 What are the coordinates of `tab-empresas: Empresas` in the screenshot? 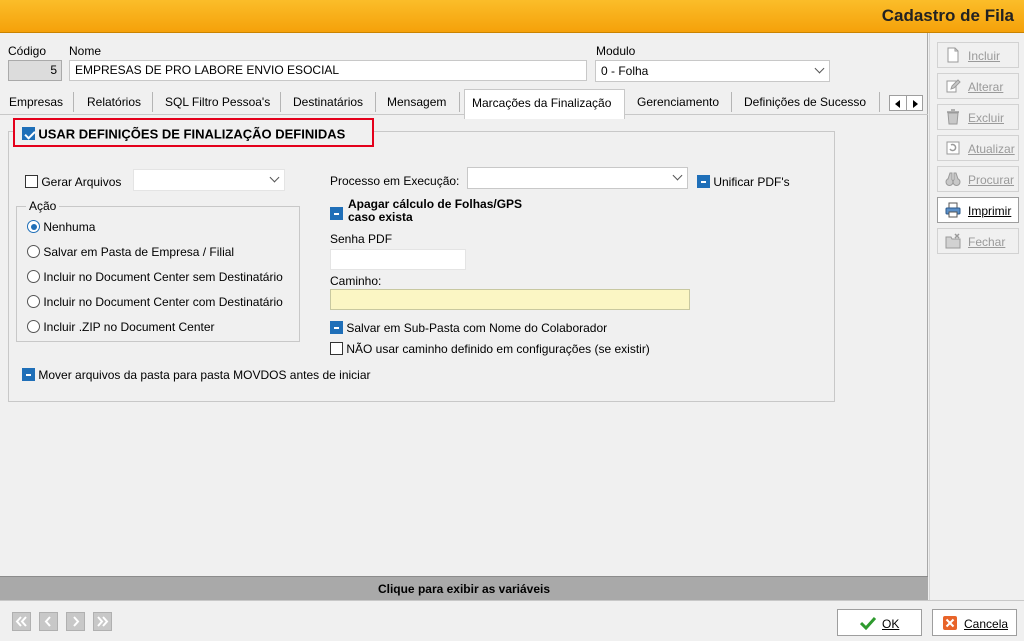 It's located at (36, 102).